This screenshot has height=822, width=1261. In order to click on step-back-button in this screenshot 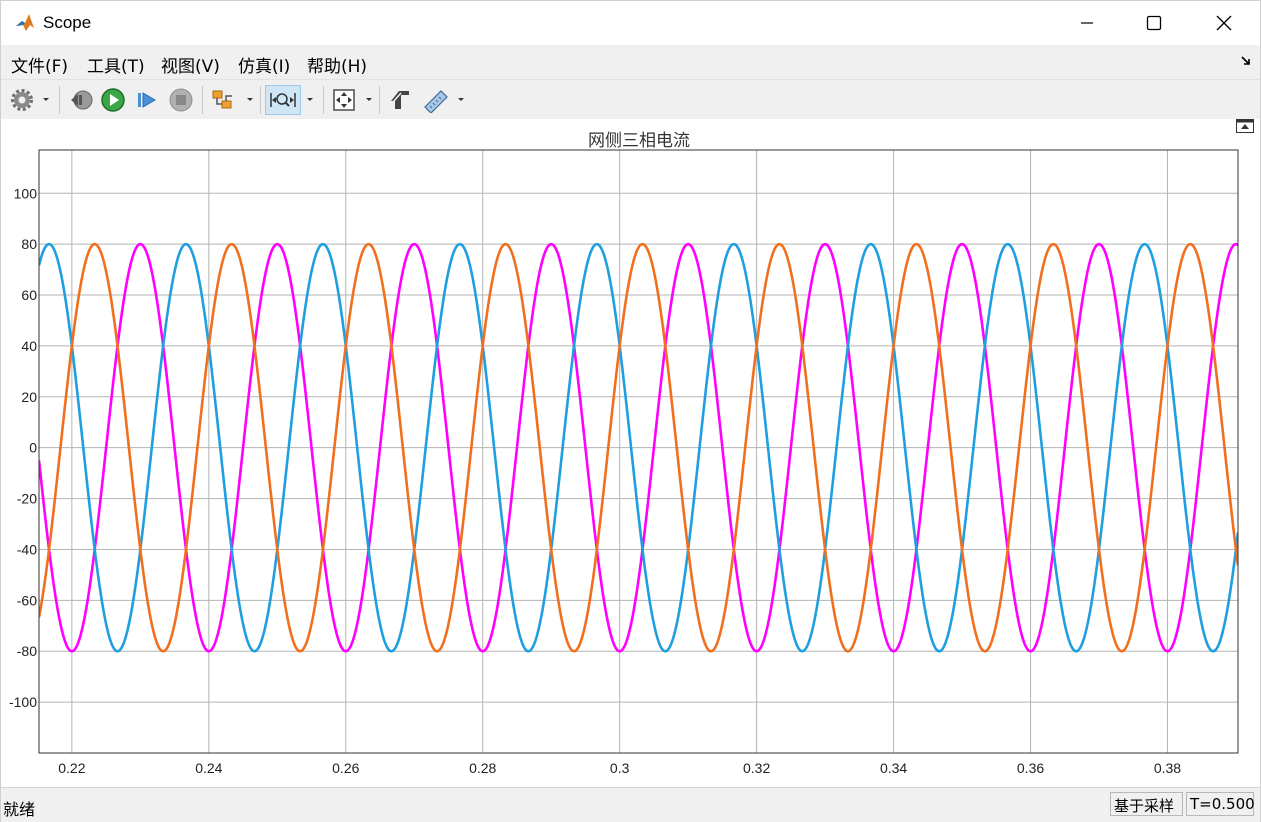, I will do `click(81, 100)`.